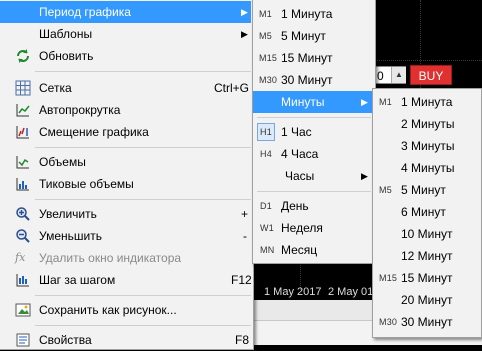  What do you see at coordinates (398, 75) in the screenshot?
I see `volume-spinner: ▲` at bounding box center [398, 75].